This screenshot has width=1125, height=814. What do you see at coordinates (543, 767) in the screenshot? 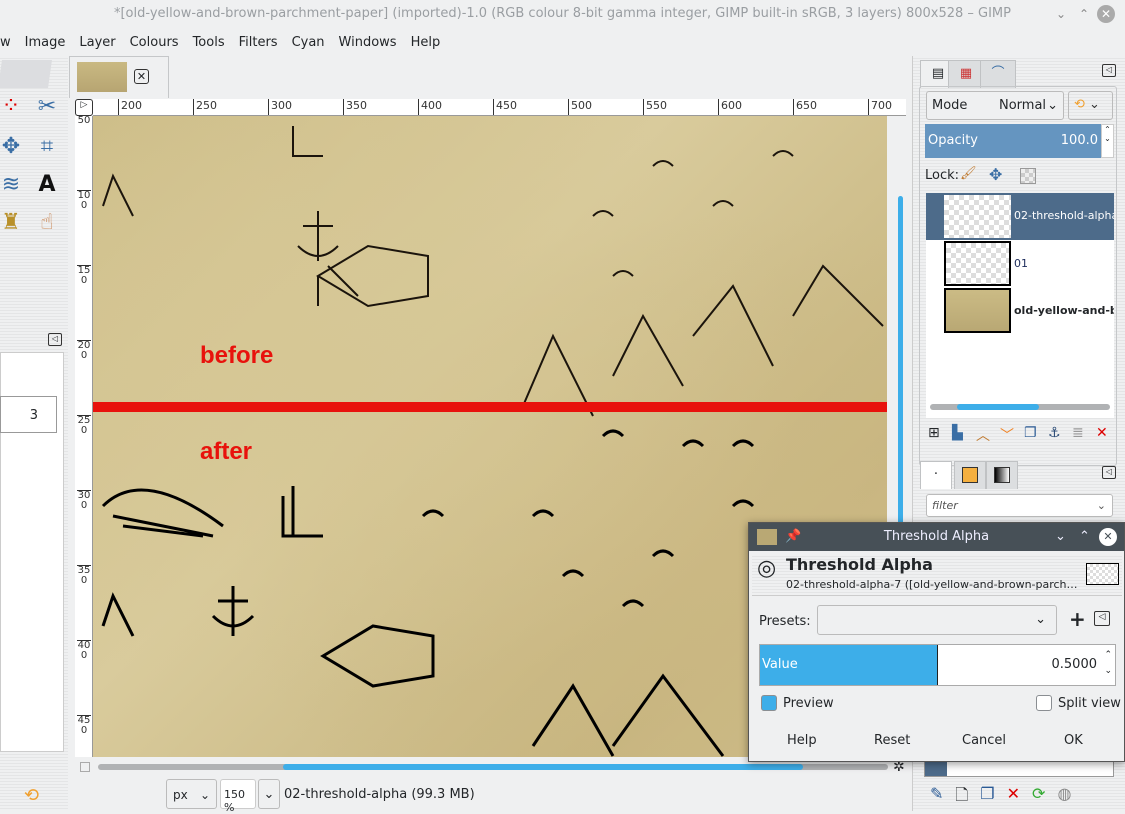
I see `horizontal-scrollbar-thumb` at bounding box center [543, 767].